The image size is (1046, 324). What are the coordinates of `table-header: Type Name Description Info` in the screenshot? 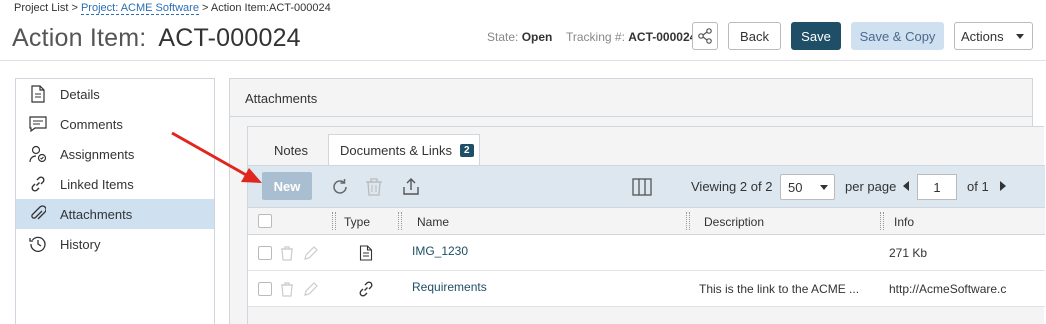 It's located at (646, 221).